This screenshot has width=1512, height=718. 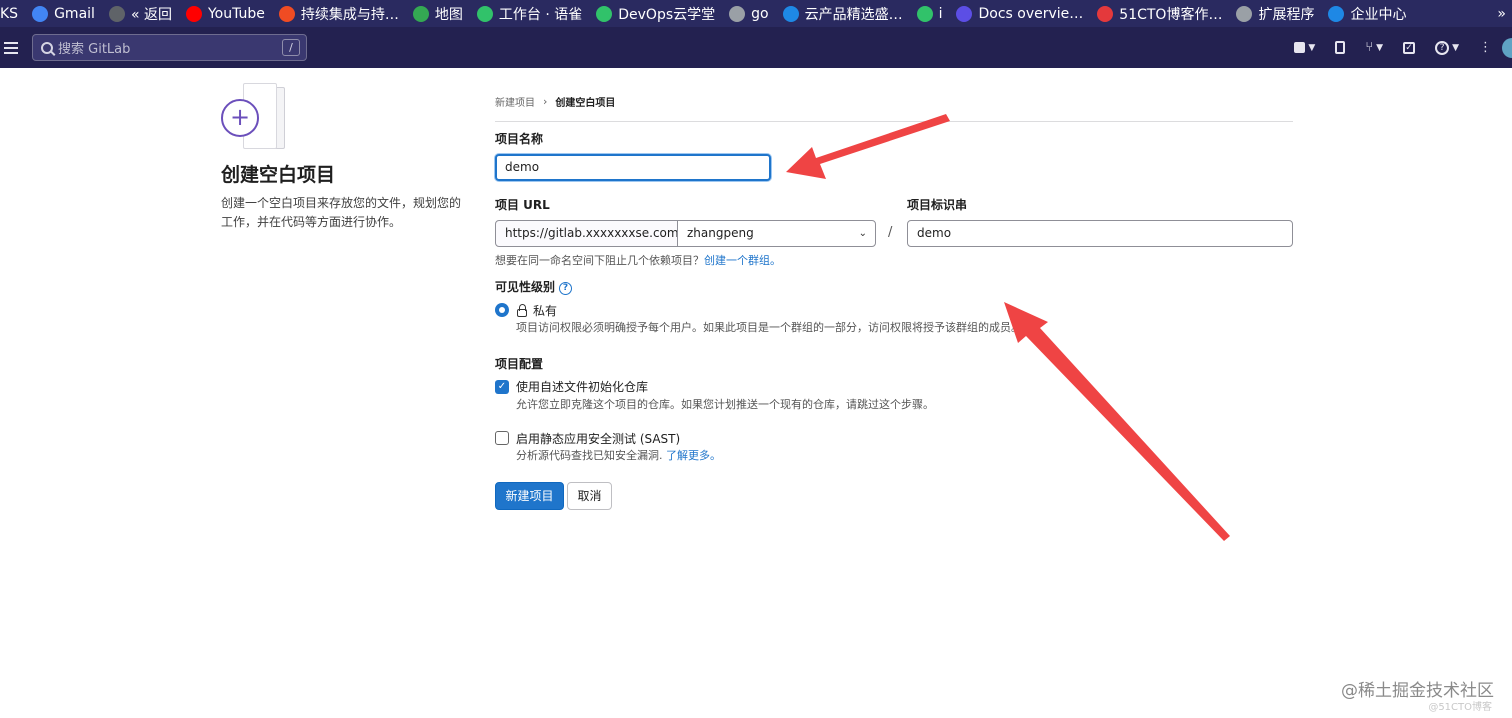 I want to click on project-url-prefix: https://gitlab.xxxxxxxse.com/, so click(x=586, y=233).